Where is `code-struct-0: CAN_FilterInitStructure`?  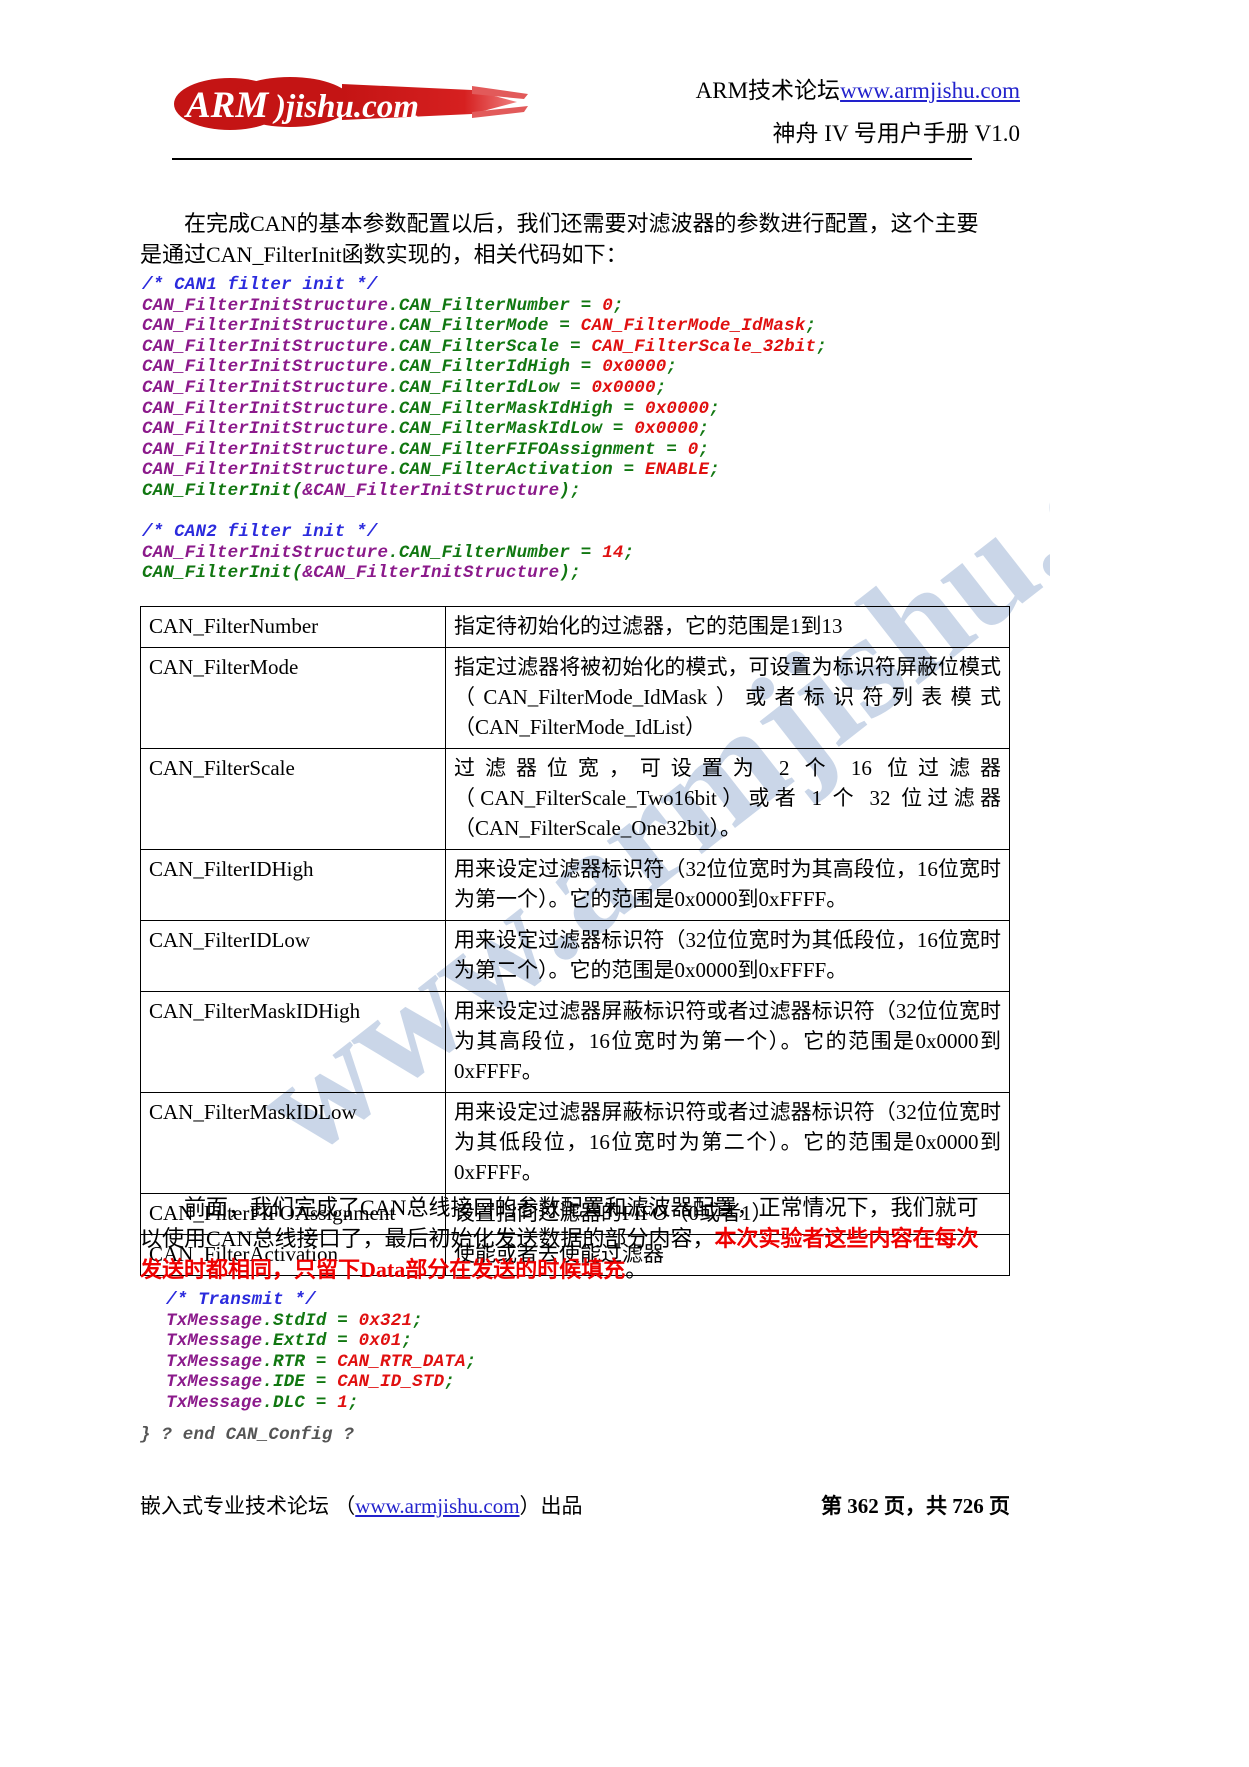 code-struct-0: CAN_FilterInitStructure is located at coordinates (265, 305).